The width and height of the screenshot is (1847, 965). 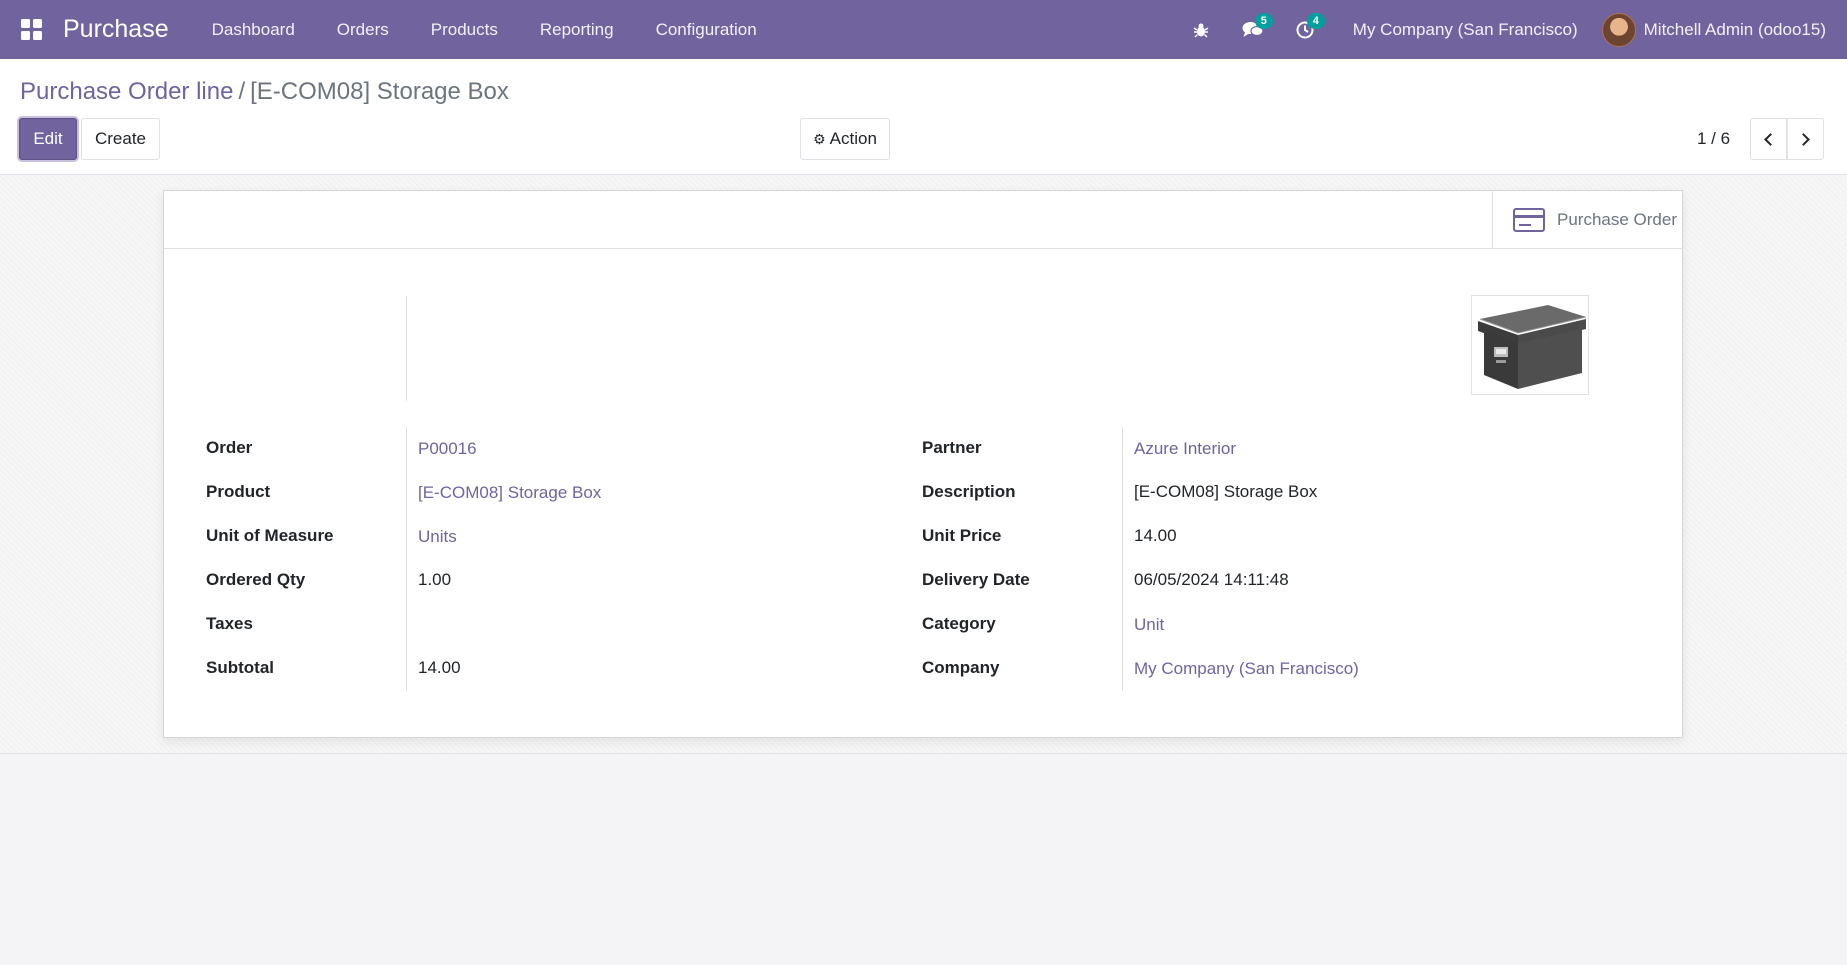 What do you see at coordinates (923, 220) in the screenshot?
I see `button-box: Purchase Order` at bounding box center [923, 220].